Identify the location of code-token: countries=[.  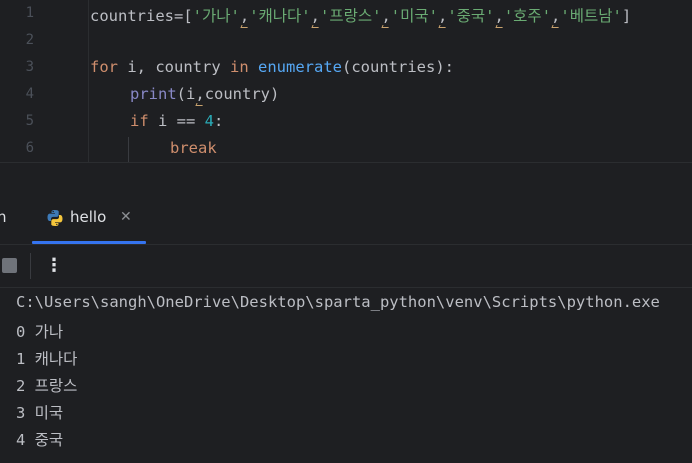
(141, 16).